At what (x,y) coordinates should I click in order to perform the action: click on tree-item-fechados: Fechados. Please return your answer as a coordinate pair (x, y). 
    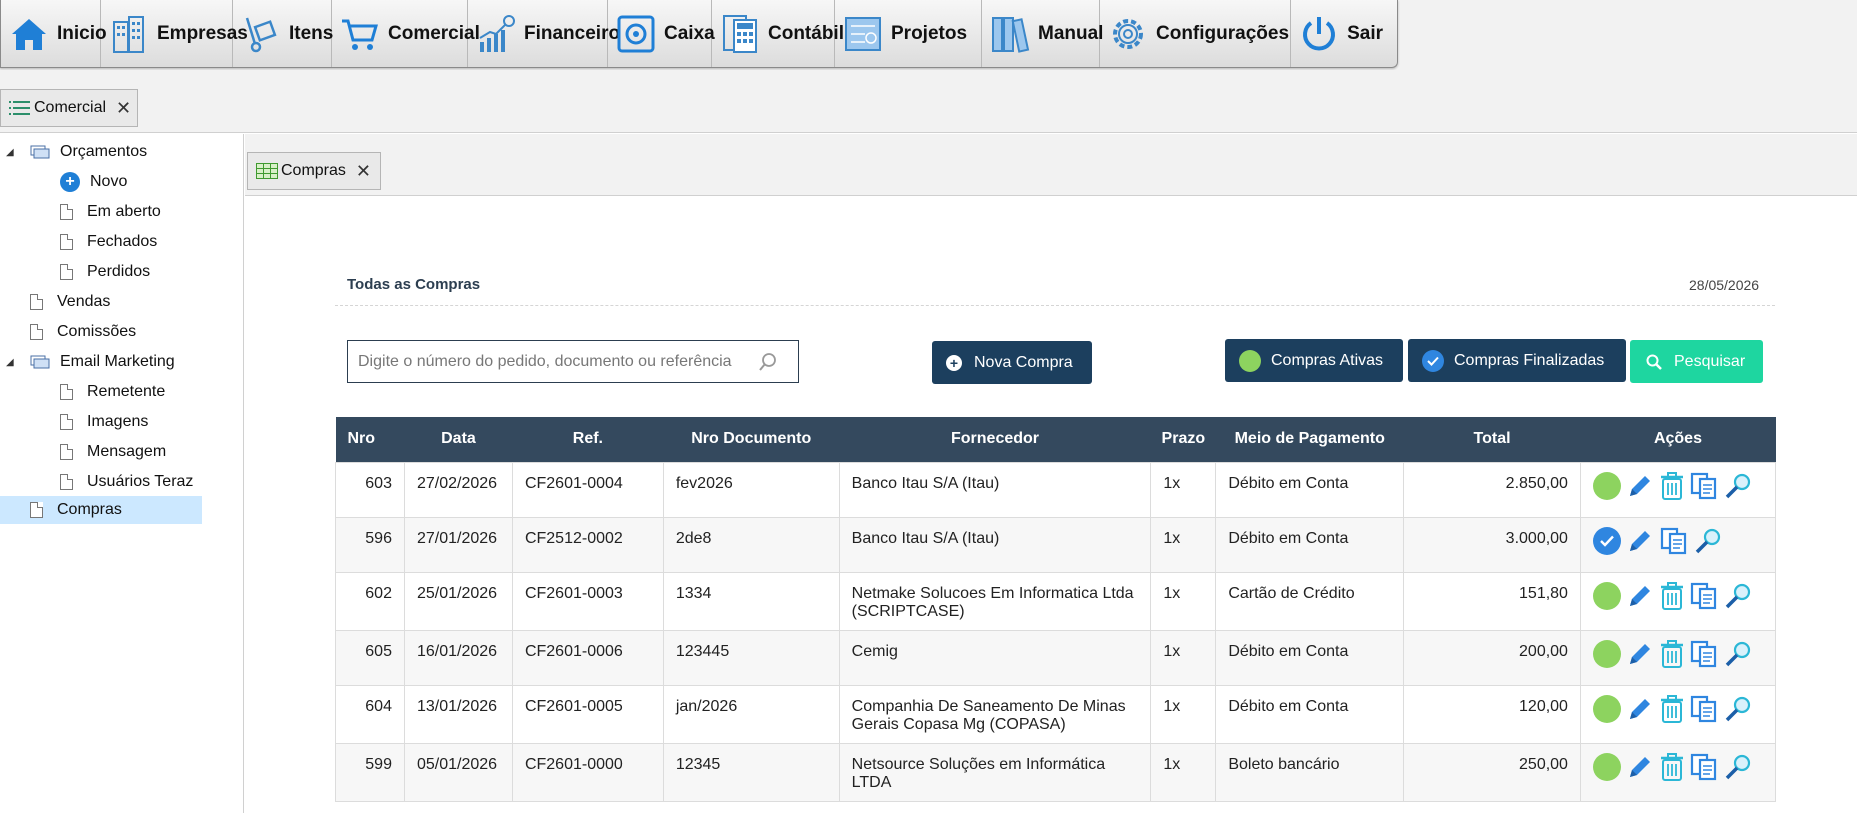
    Looking at the image, I should click on (108, 242).